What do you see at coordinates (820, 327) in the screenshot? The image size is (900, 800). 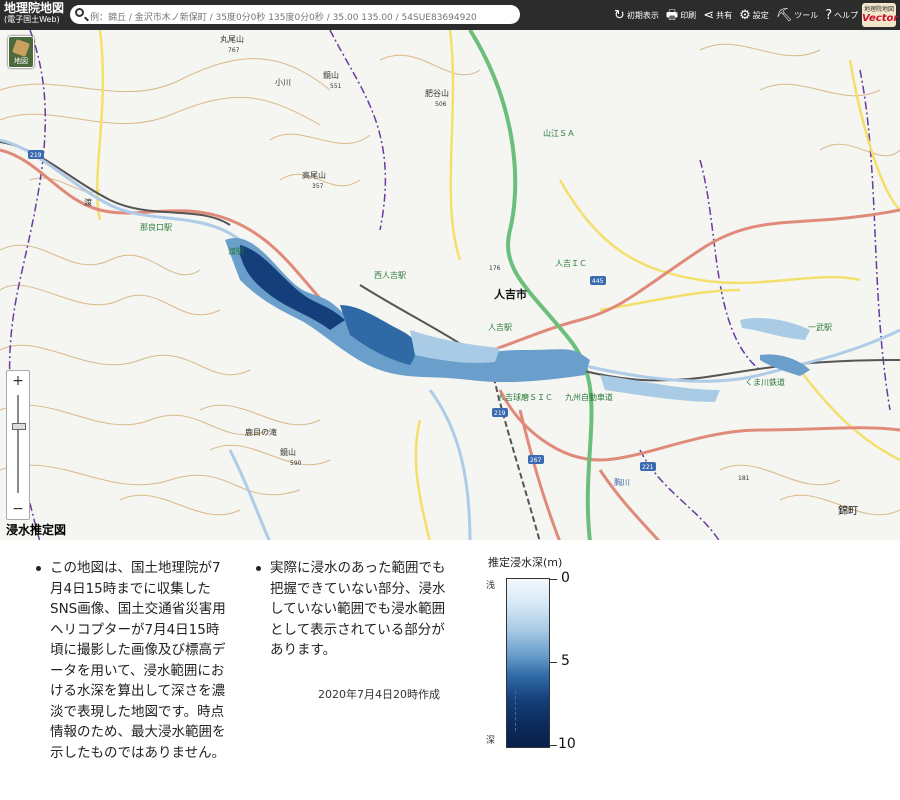 I see `map-label-ichibu-eki: 一武駅` at bounding box center [820, 327].